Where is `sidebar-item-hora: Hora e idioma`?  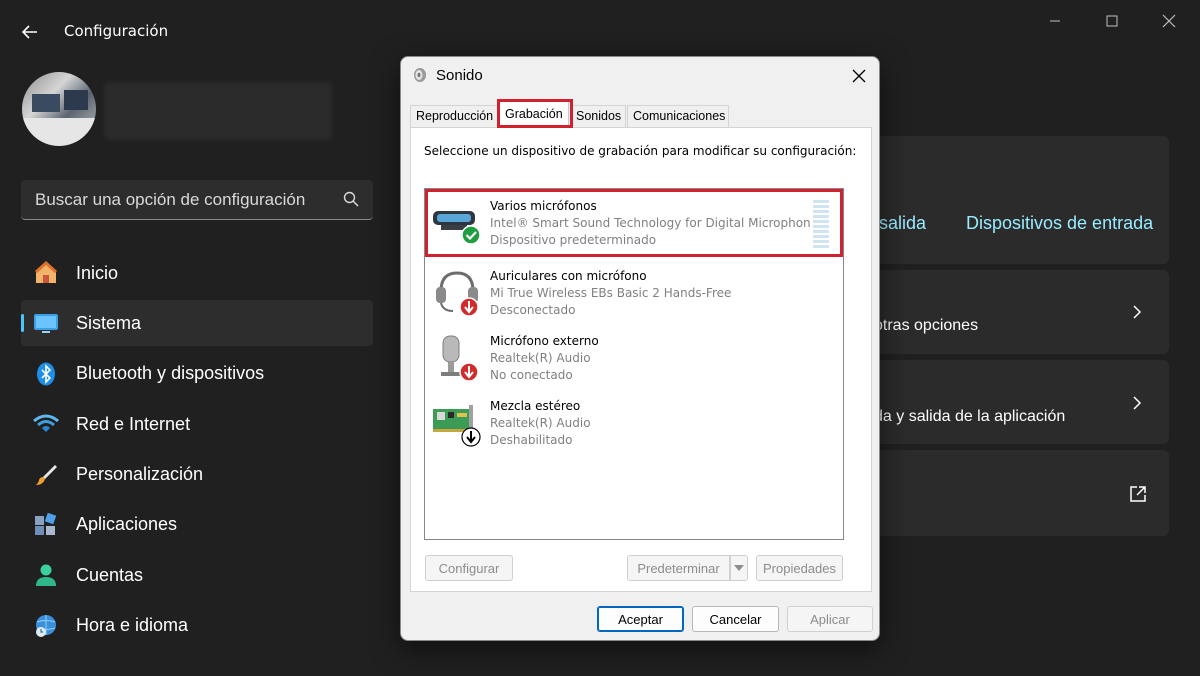 sidebar-item-hora: Hora e idioma is located at coordinates (197, 626).